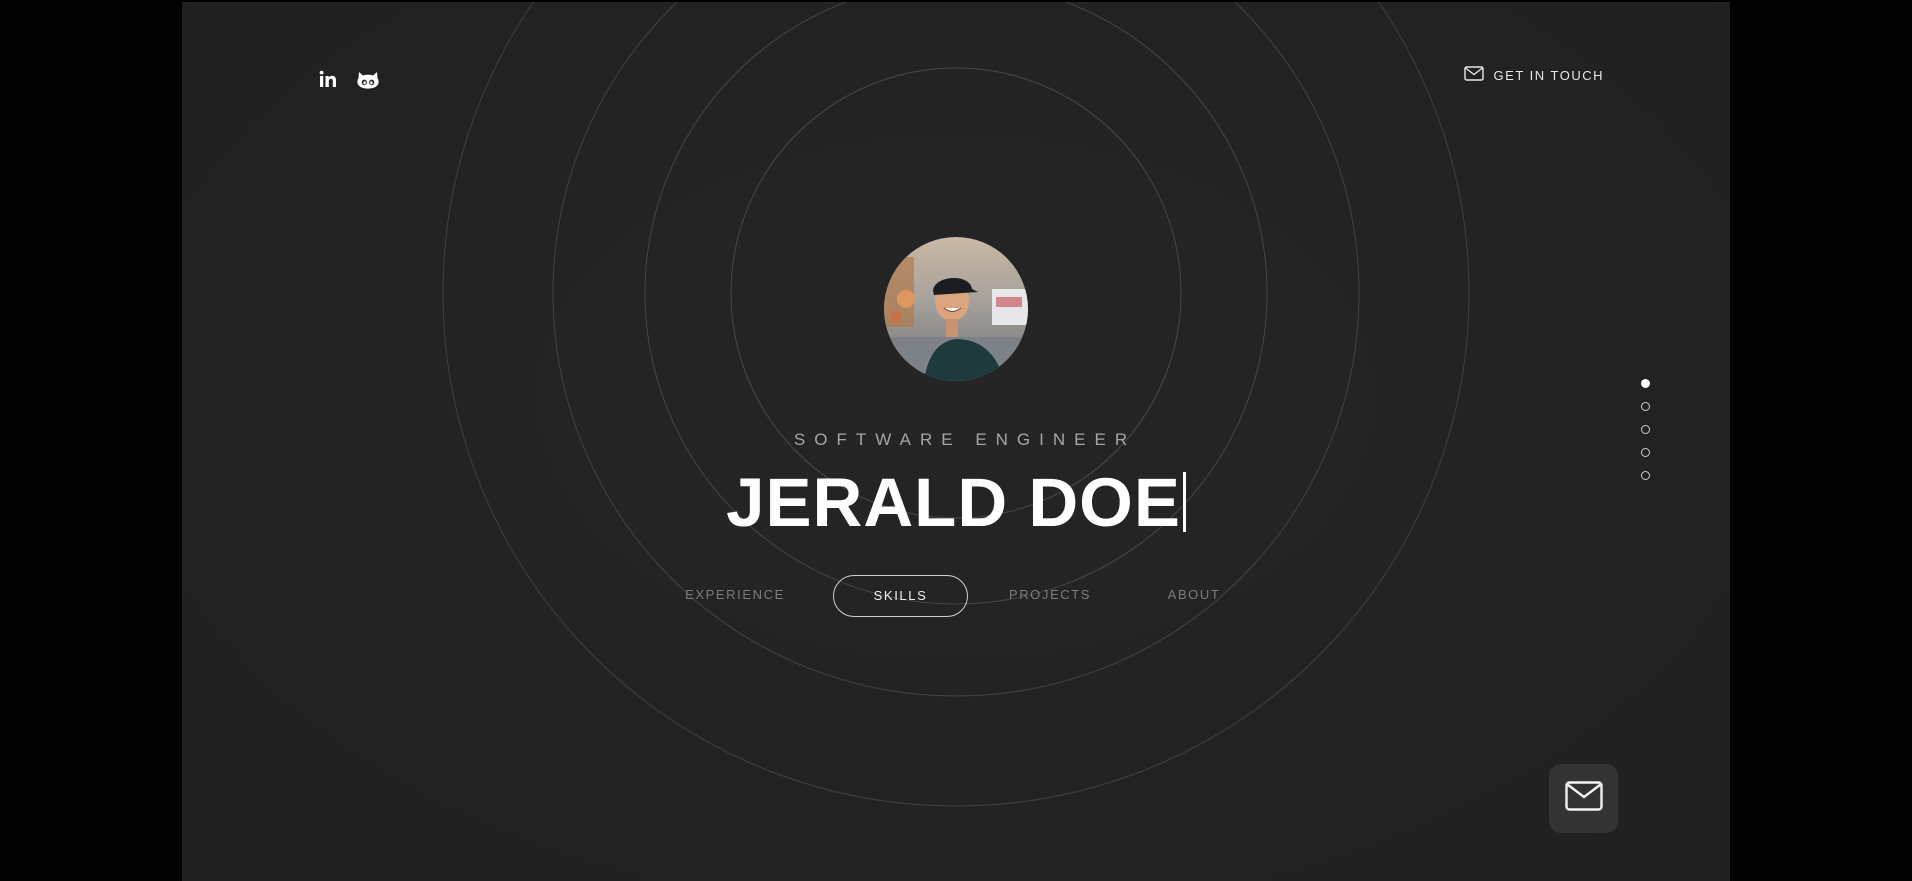 This screenshot has width=1912, height=881. What do you see at coordinates (900, 596) in the screenshot?
I see `tab-skills: SKILLS` at bounding box center [900, 596].